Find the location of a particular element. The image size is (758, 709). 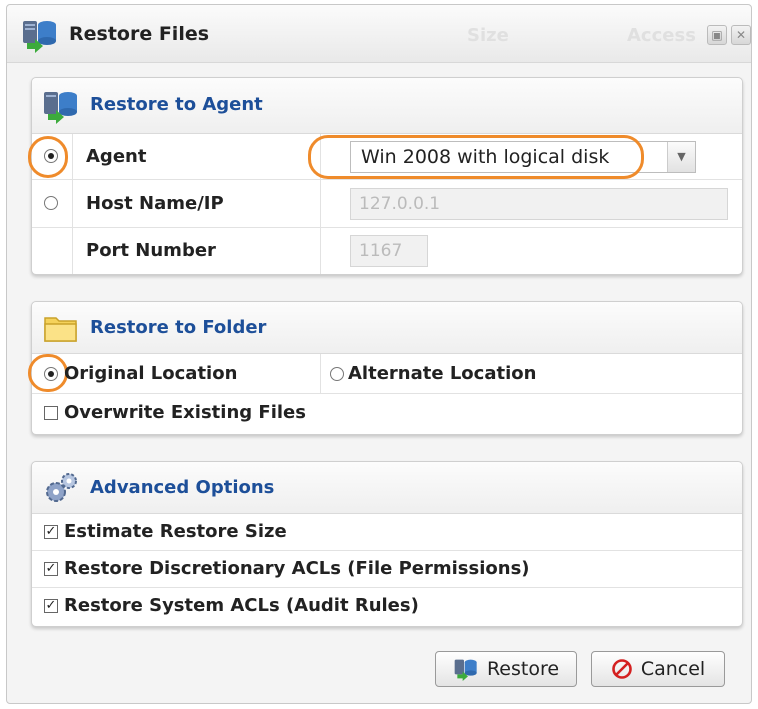

dialog-title: Restore Files is located at coordinates (139, 34).